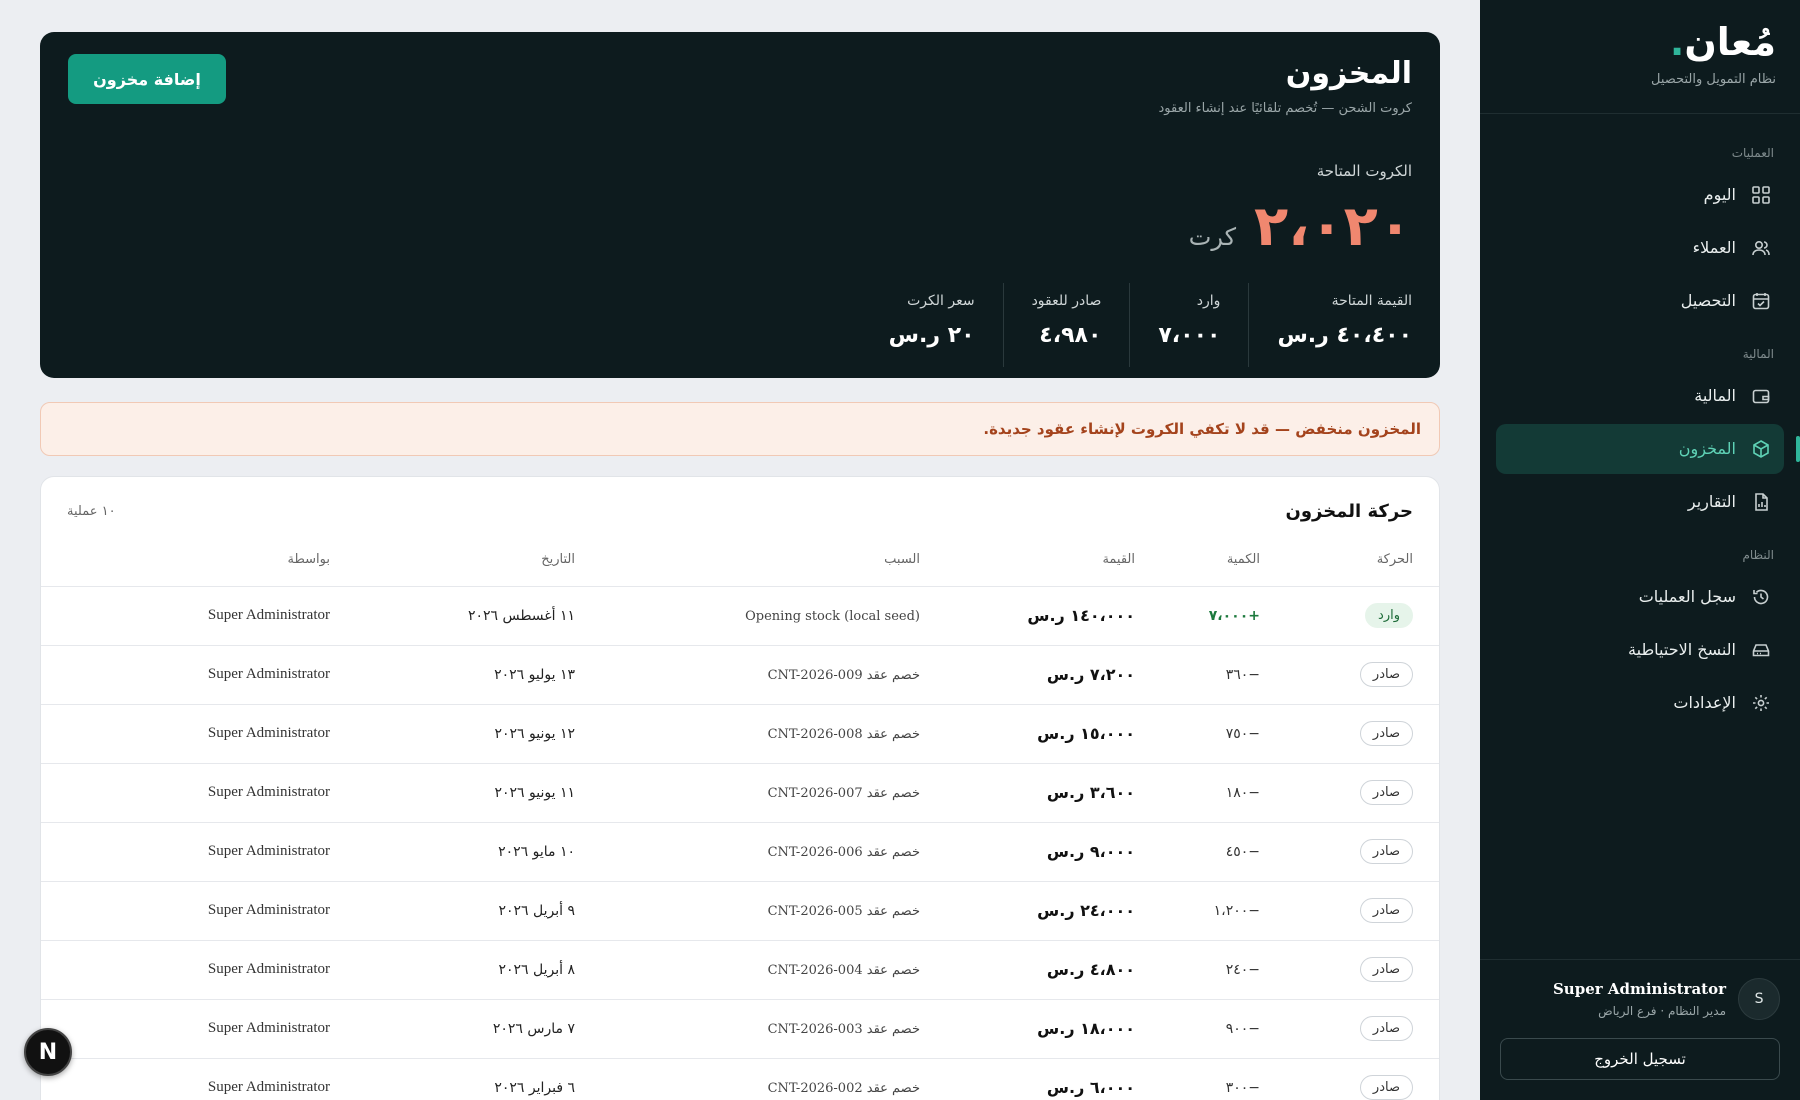 This screenshot has height=1100, width=1800. I want to click on user-name: Super Administrator, so click(1639, 989).